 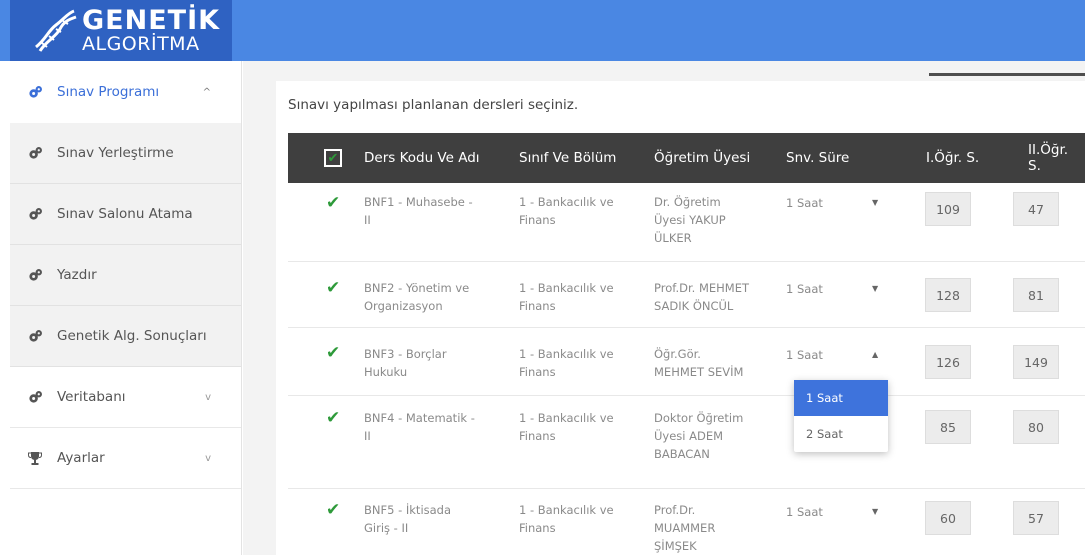 What do you see at coordinates (125, 214) in the screenshot?
I see `sidebar-item-sinav-salonu-atama: Sınav Salonu Atama` at bounding box center [125, 214].